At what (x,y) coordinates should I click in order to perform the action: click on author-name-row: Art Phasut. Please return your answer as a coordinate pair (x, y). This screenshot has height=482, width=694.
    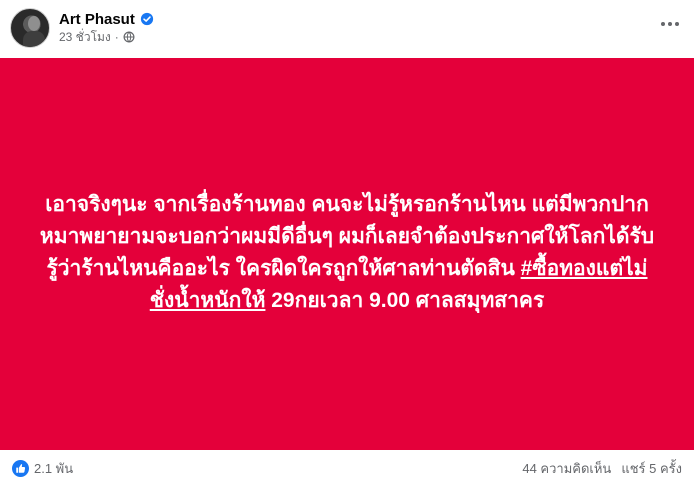
    Looking at the image, I should click on (106, 19).